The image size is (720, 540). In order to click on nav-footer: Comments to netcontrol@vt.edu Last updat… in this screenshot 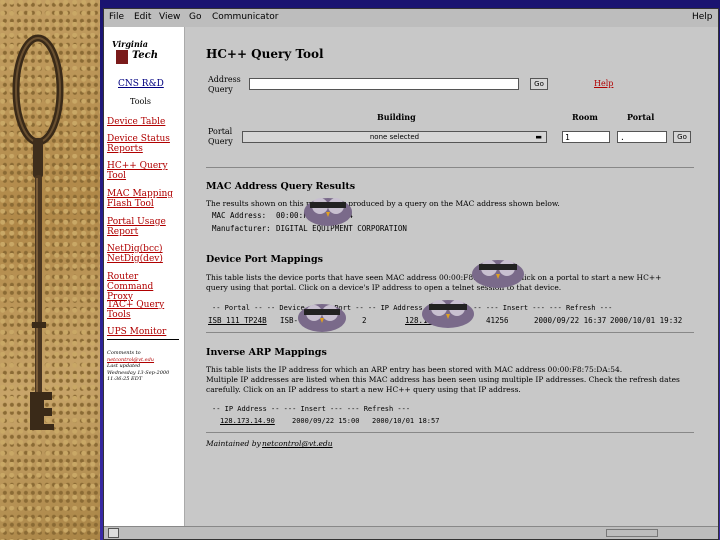, I will do `click(138, 366)`.